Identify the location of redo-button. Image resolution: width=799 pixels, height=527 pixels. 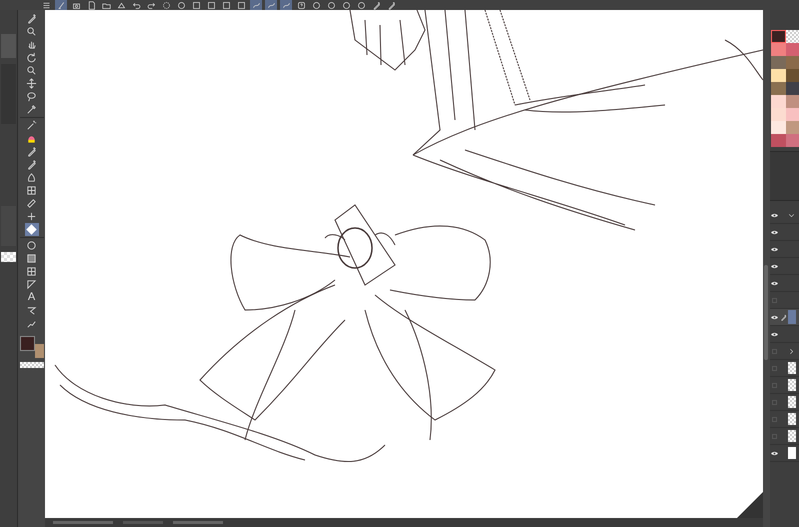
(151, 5).